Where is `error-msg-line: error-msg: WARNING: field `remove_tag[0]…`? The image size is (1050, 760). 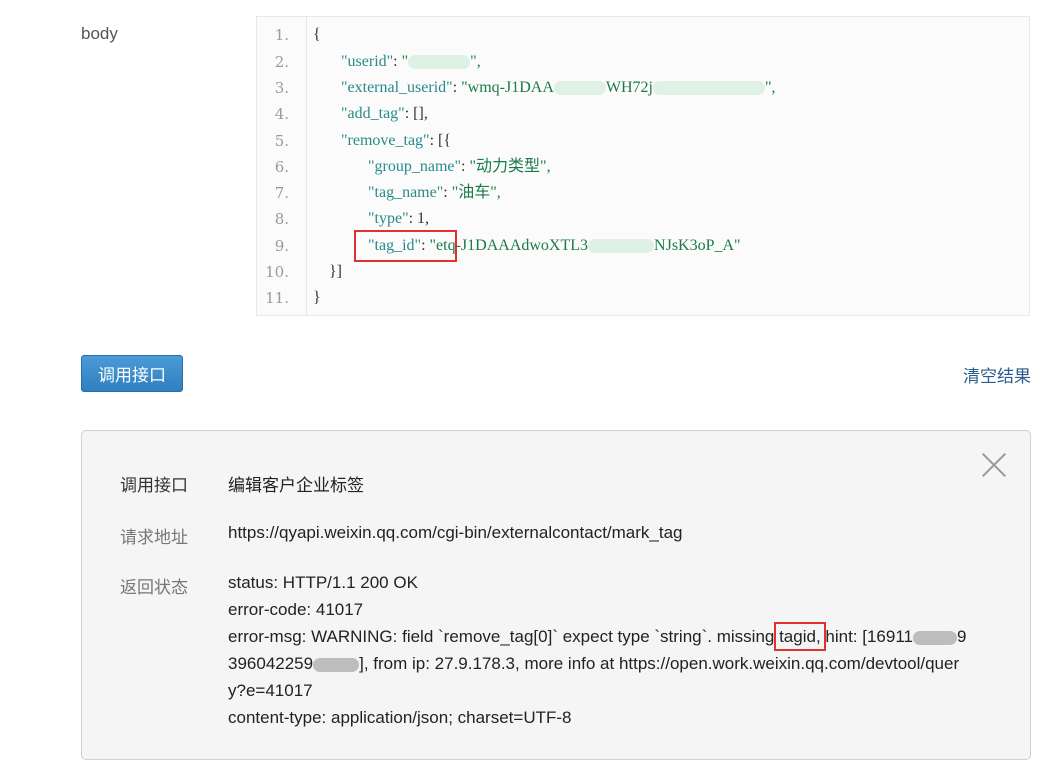
error-msg-line: error-msg: WARNING: field `remove_tag[0]… is located at coordinates (597, 636).